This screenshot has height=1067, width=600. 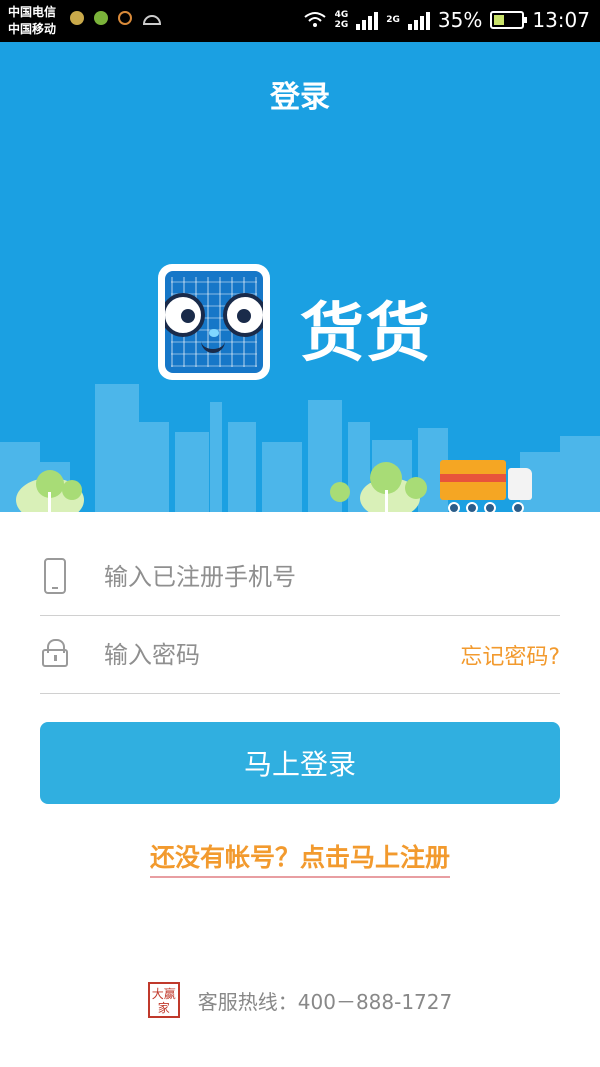 What do you see at coordinates (332, 576) in the screenshot?
I see `phone-input` at bounding box center [332, 576].